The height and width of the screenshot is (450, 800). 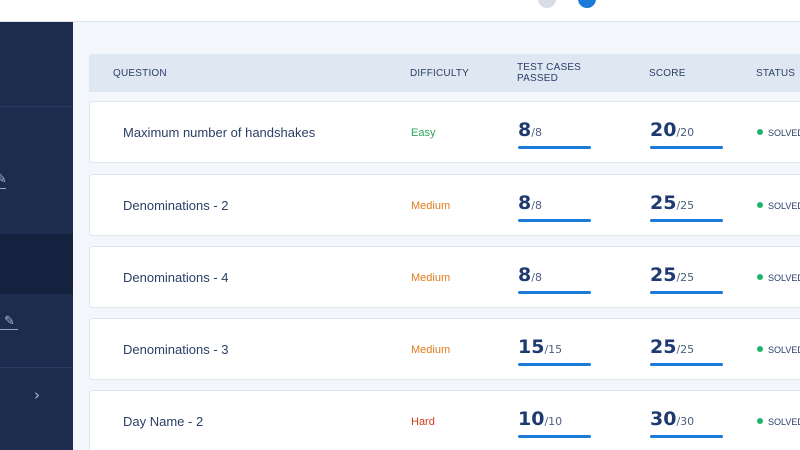 I want to click on score-metric: 30/30, so click(x=687, y=423).